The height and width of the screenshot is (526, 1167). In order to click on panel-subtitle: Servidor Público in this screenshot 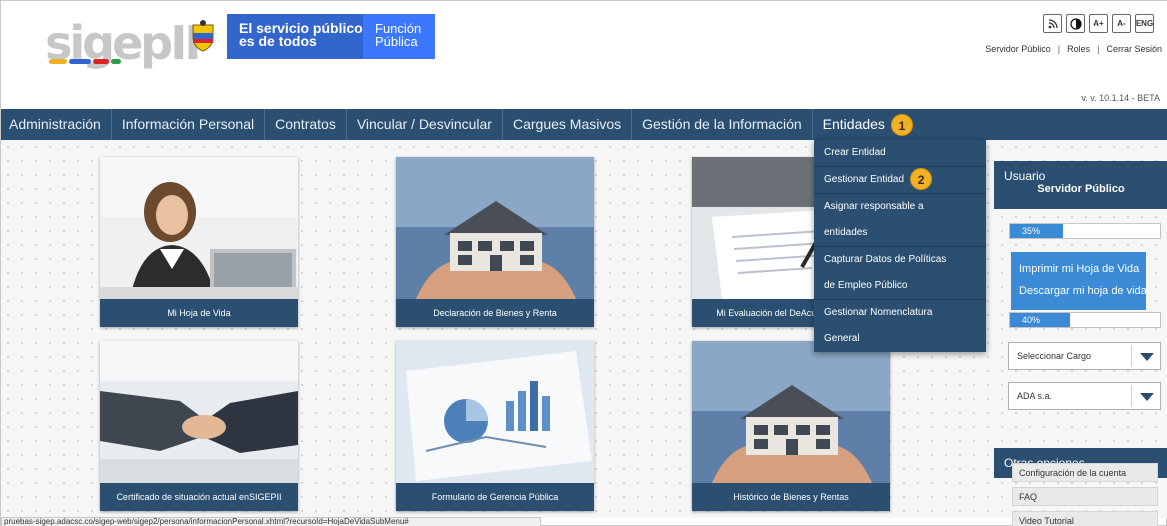, I will do `click(1081, 189)`.